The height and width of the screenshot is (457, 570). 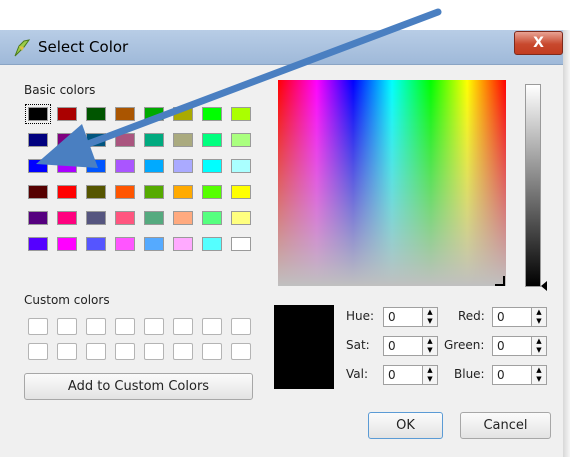 I want to click on close-button: X, so click(x=538, y=43).